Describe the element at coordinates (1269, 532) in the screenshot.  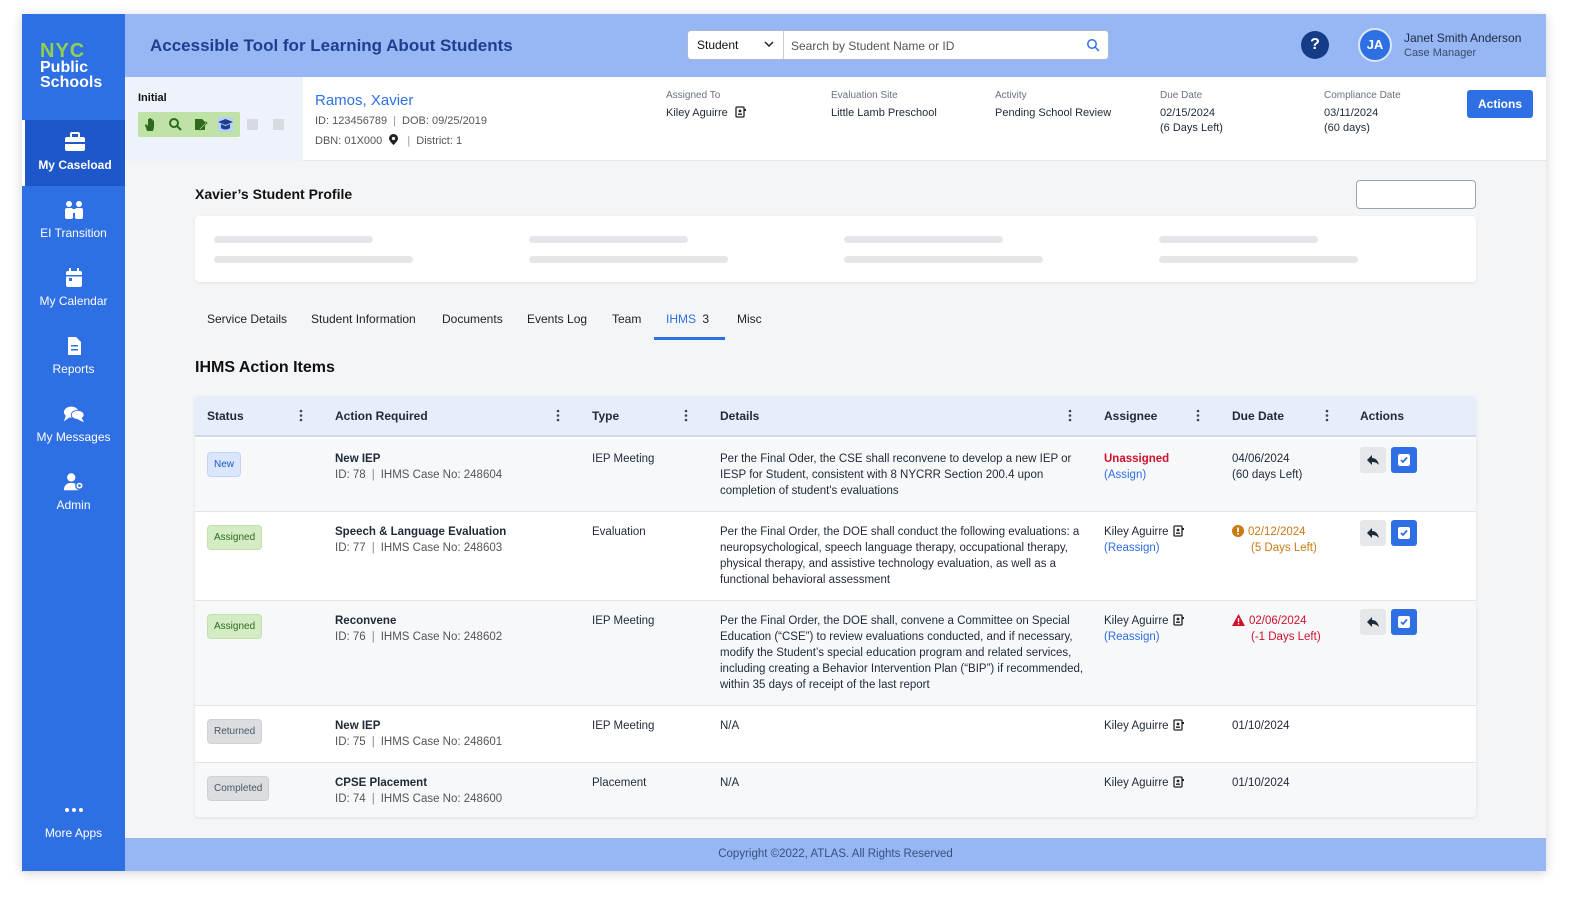
I see `due-date-warning: 02/12/2024` at that location.